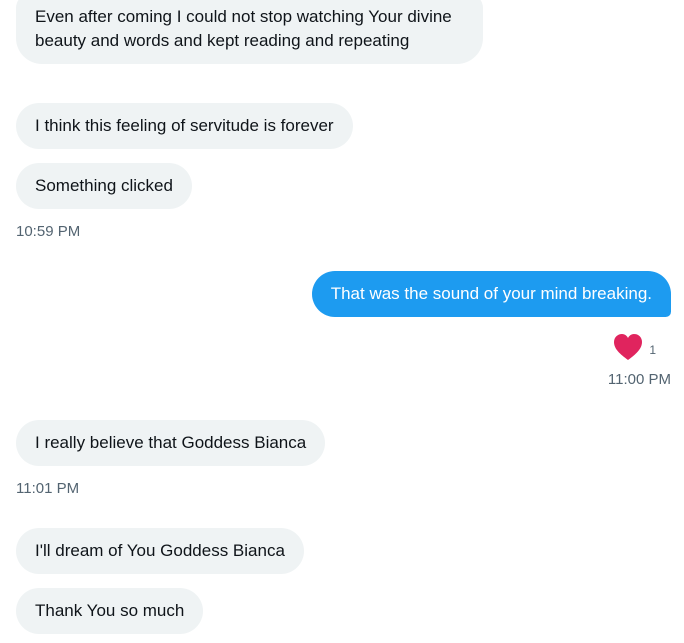 Image resolution: width=684 pixels, height=643 pixels. I want to click on message-reaction: 1, so click(634, 349).